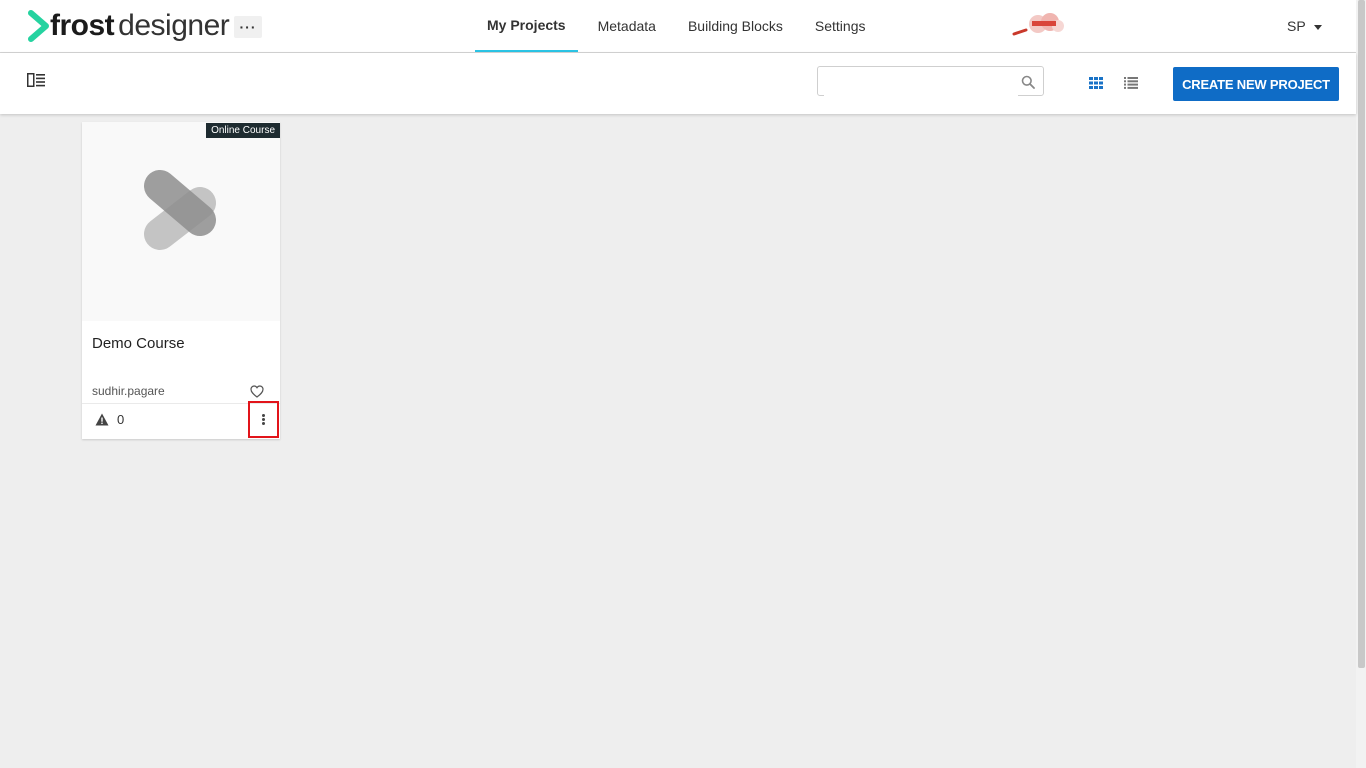  Describe the element at coordinates (243, 130) in the screenshot. I see `project-type-badge: Online Course` at that location.